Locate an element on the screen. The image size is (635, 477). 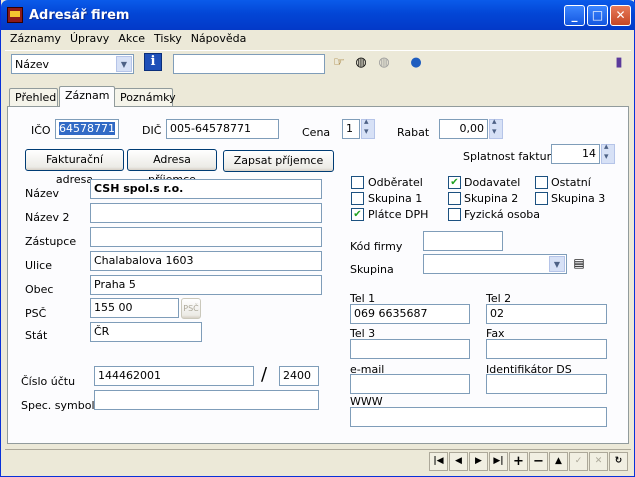
odberatel-label: Odběratel is located at coordinates (395, 182).